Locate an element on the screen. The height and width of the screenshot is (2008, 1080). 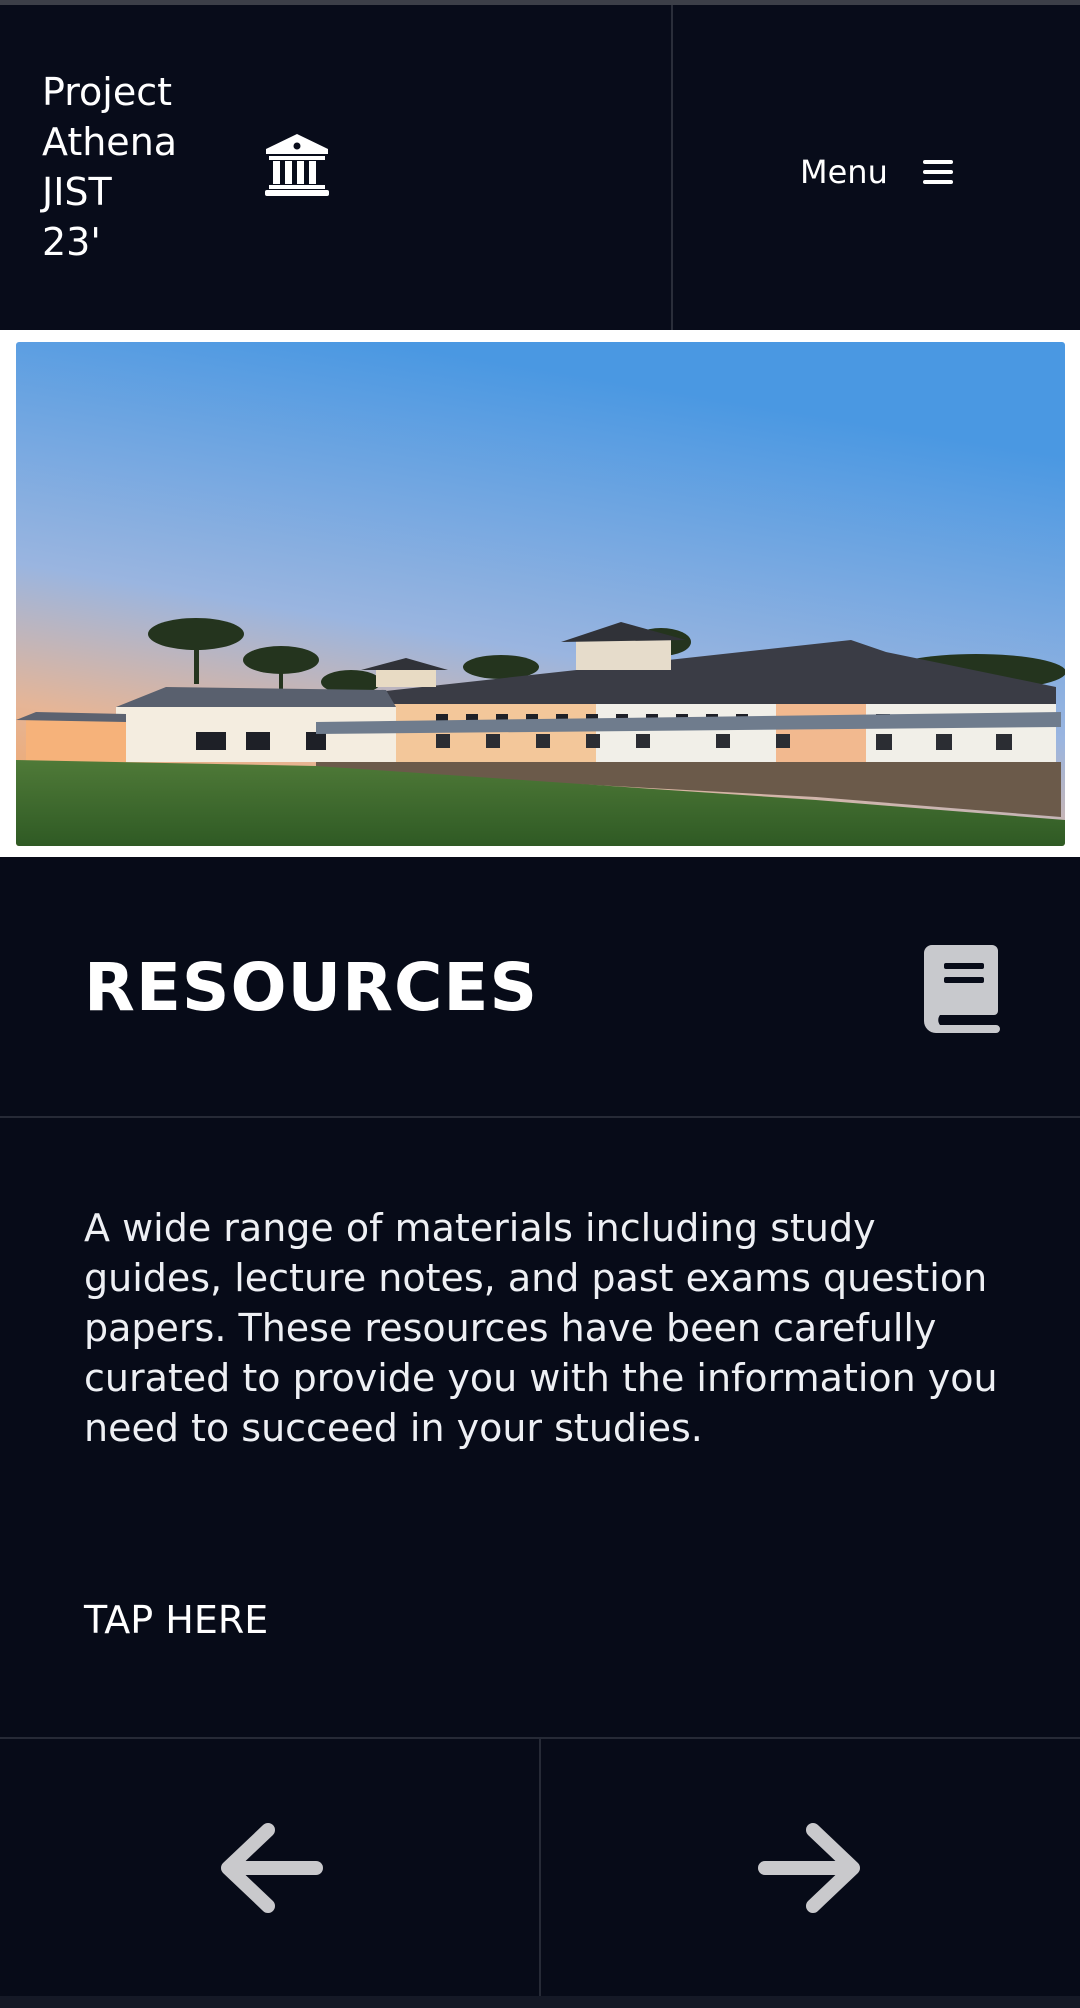
tap-here-link: TAP HERE is located at coordinates (176, 1620).